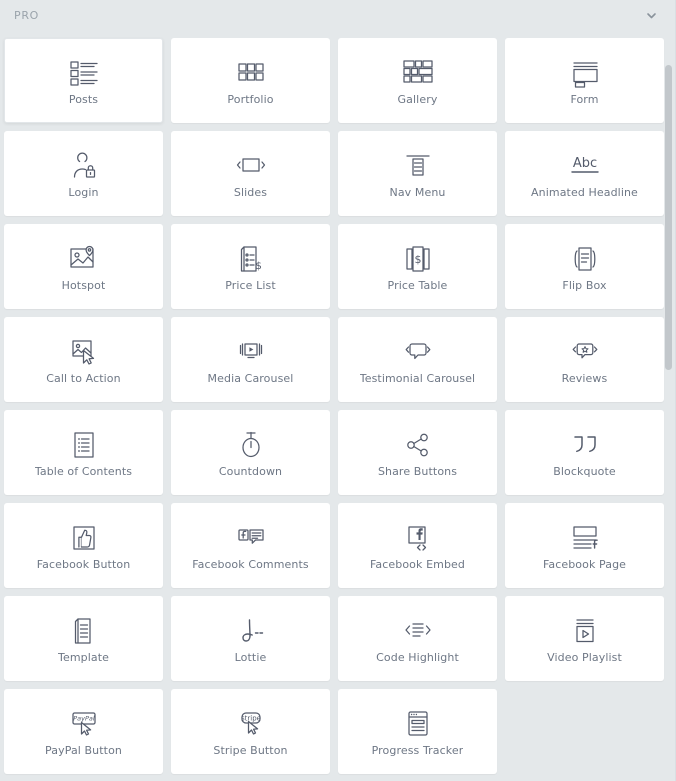 Image resolution: width=676 pixels, height=781 pixels. Describe the element at coordinates (418, 724) in the screenshot. I see `progress-tracker-icon` at that location.